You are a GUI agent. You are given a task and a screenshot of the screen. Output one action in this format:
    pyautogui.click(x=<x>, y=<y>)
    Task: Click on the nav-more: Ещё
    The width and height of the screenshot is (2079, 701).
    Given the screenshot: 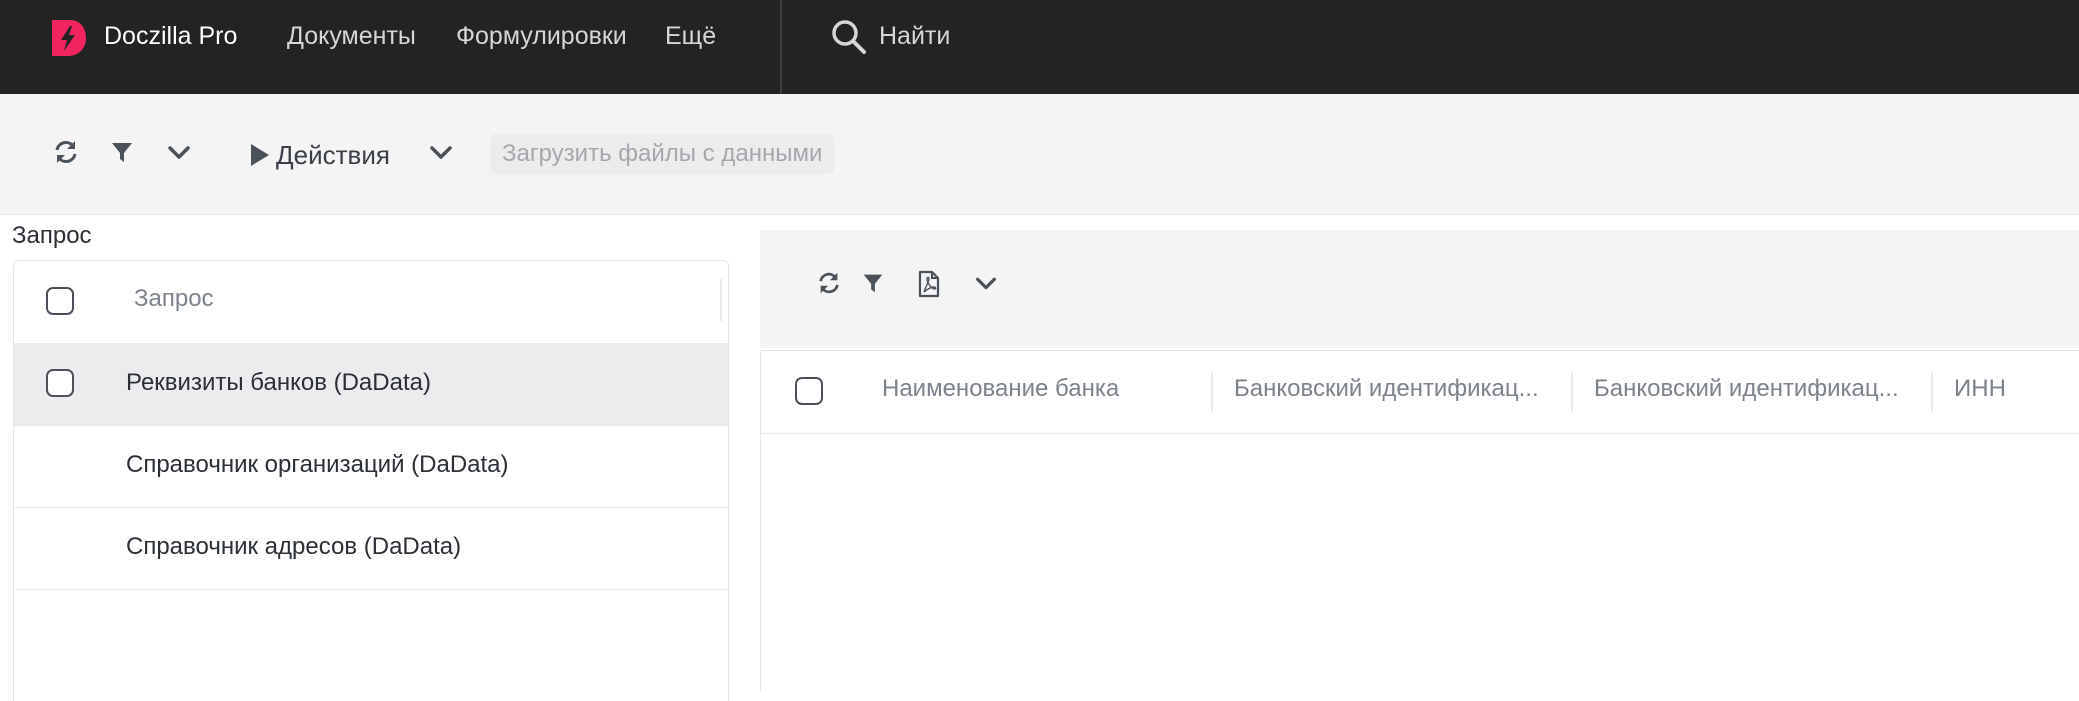 What is the action you would take?
    pyautogui.click(x=690, y=36)
    